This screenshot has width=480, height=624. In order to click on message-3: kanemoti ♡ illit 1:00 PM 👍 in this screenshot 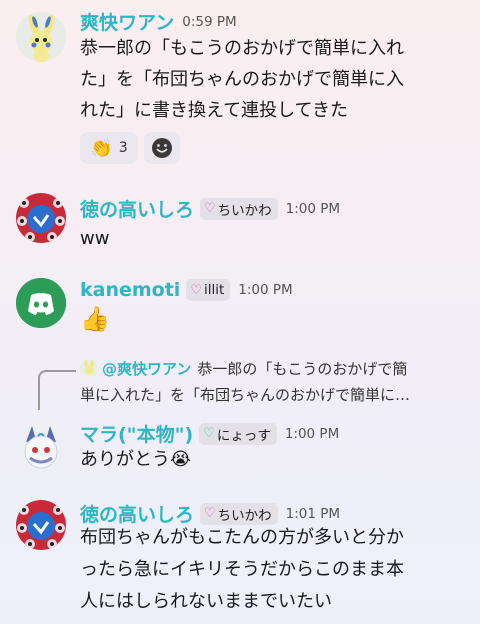, I will do `click(240, 305)`.